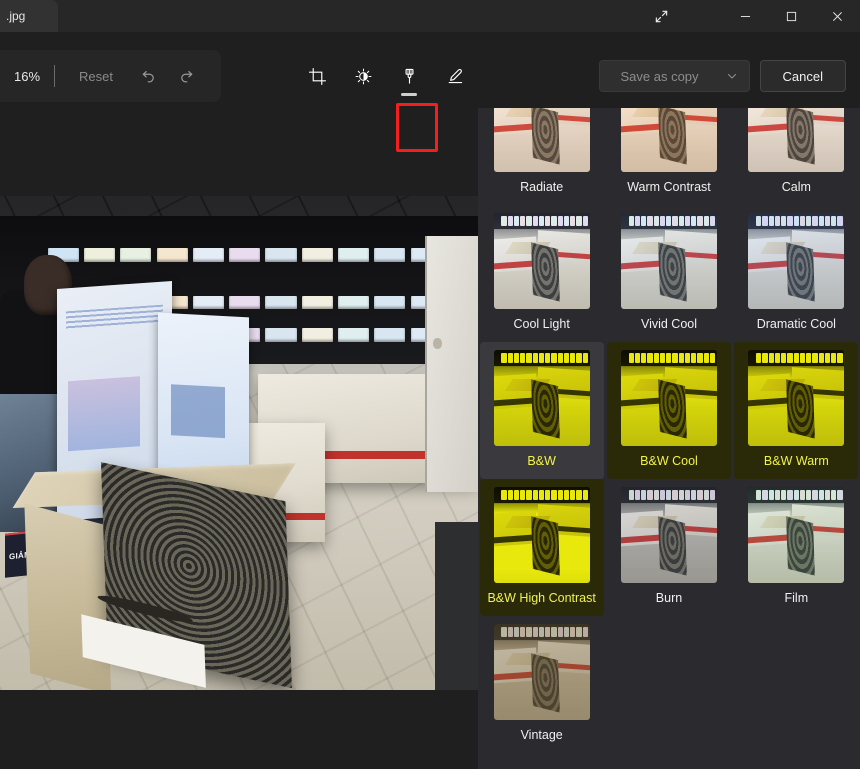 This screenshot has width=860, height=769. What do you see at coordinates (29, 16) in the screenshot?
I see `document-tab: .jpg` at bounding box center [29, 16].